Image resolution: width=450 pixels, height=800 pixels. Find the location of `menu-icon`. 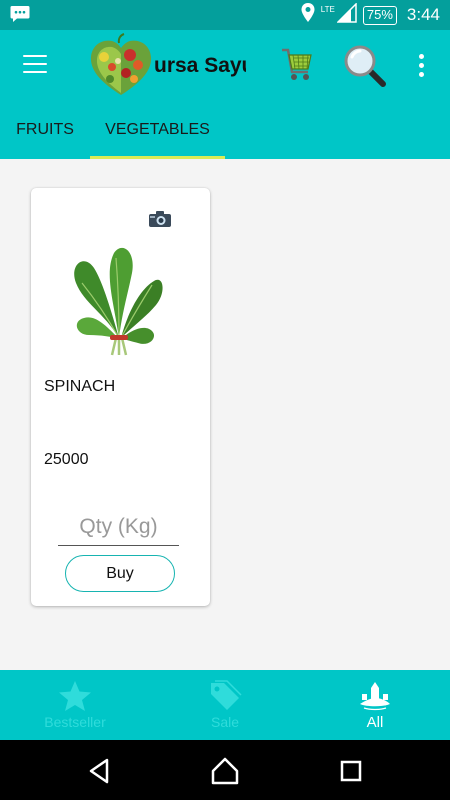

menu-icon is located at coordinates (35, 65).